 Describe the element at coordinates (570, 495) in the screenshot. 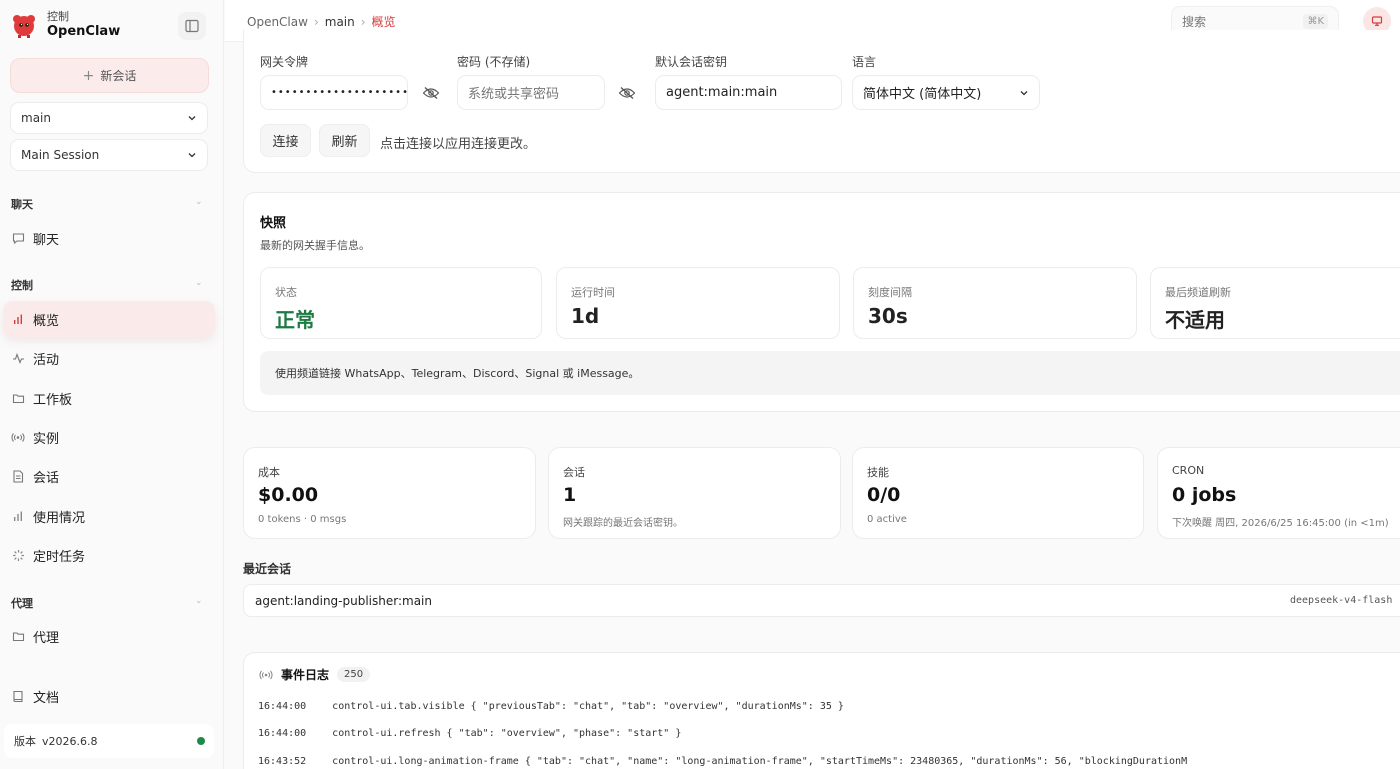

I see `metric-value: 1` at that location.